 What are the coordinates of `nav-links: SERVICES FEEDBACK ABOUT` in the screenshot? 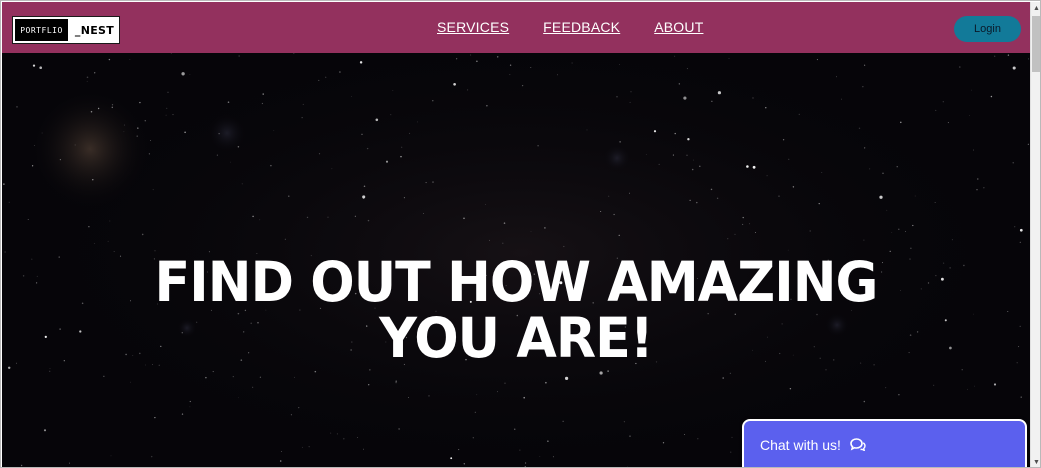 It's located at (570, 27).